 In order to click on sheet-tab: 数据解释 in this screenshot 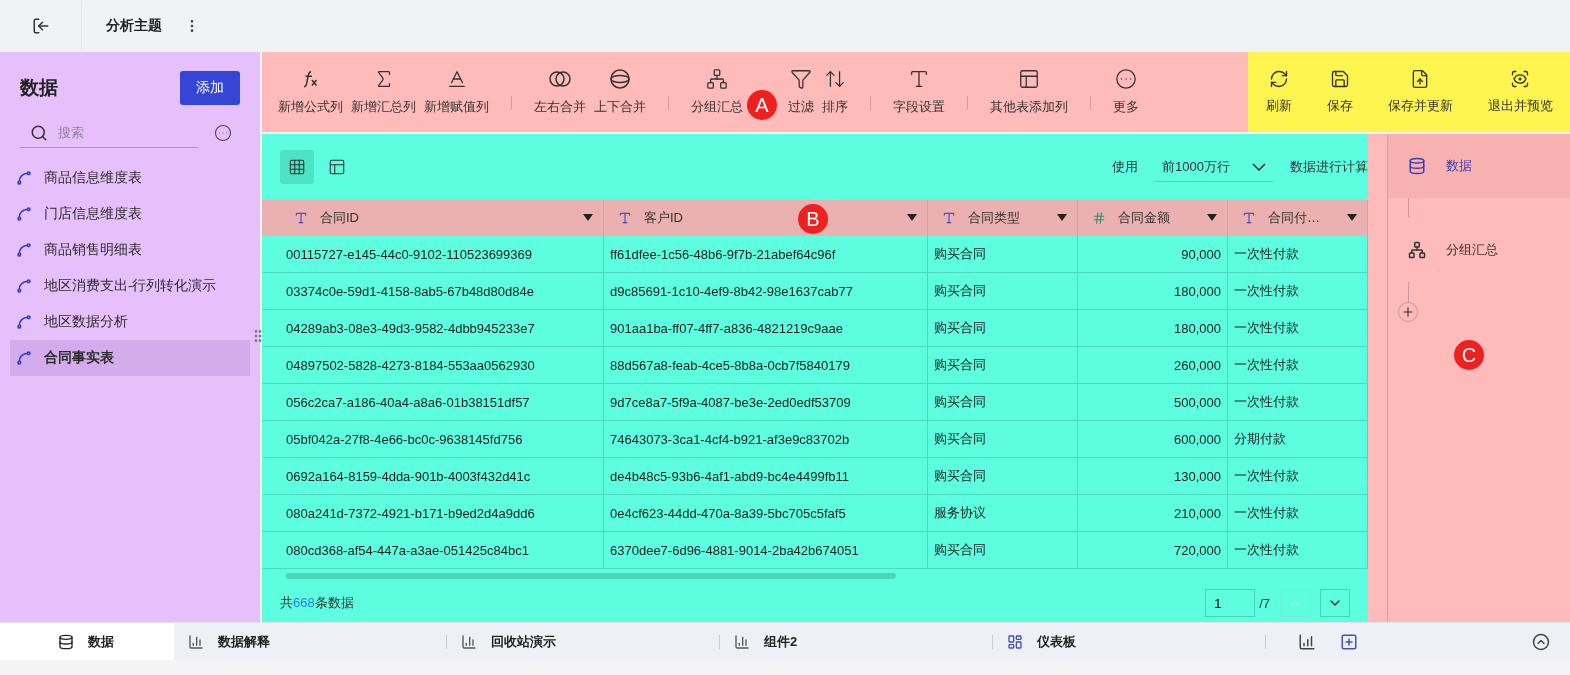, I will do `click(310, 641)`.